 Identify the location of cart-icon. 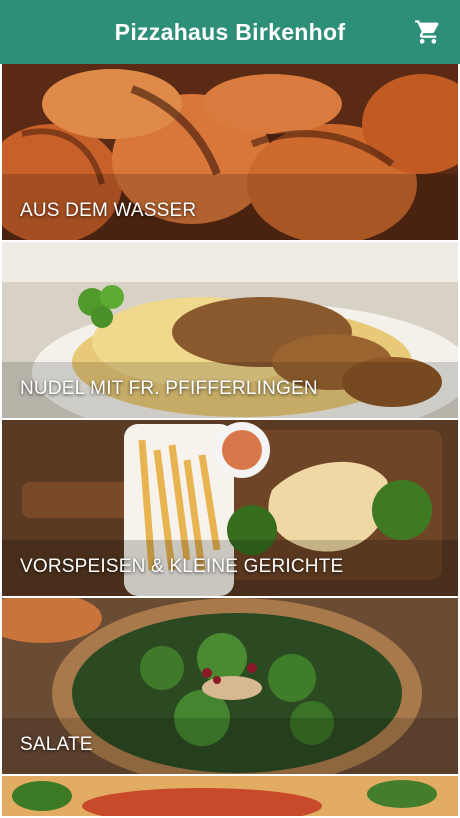
(427, 32).